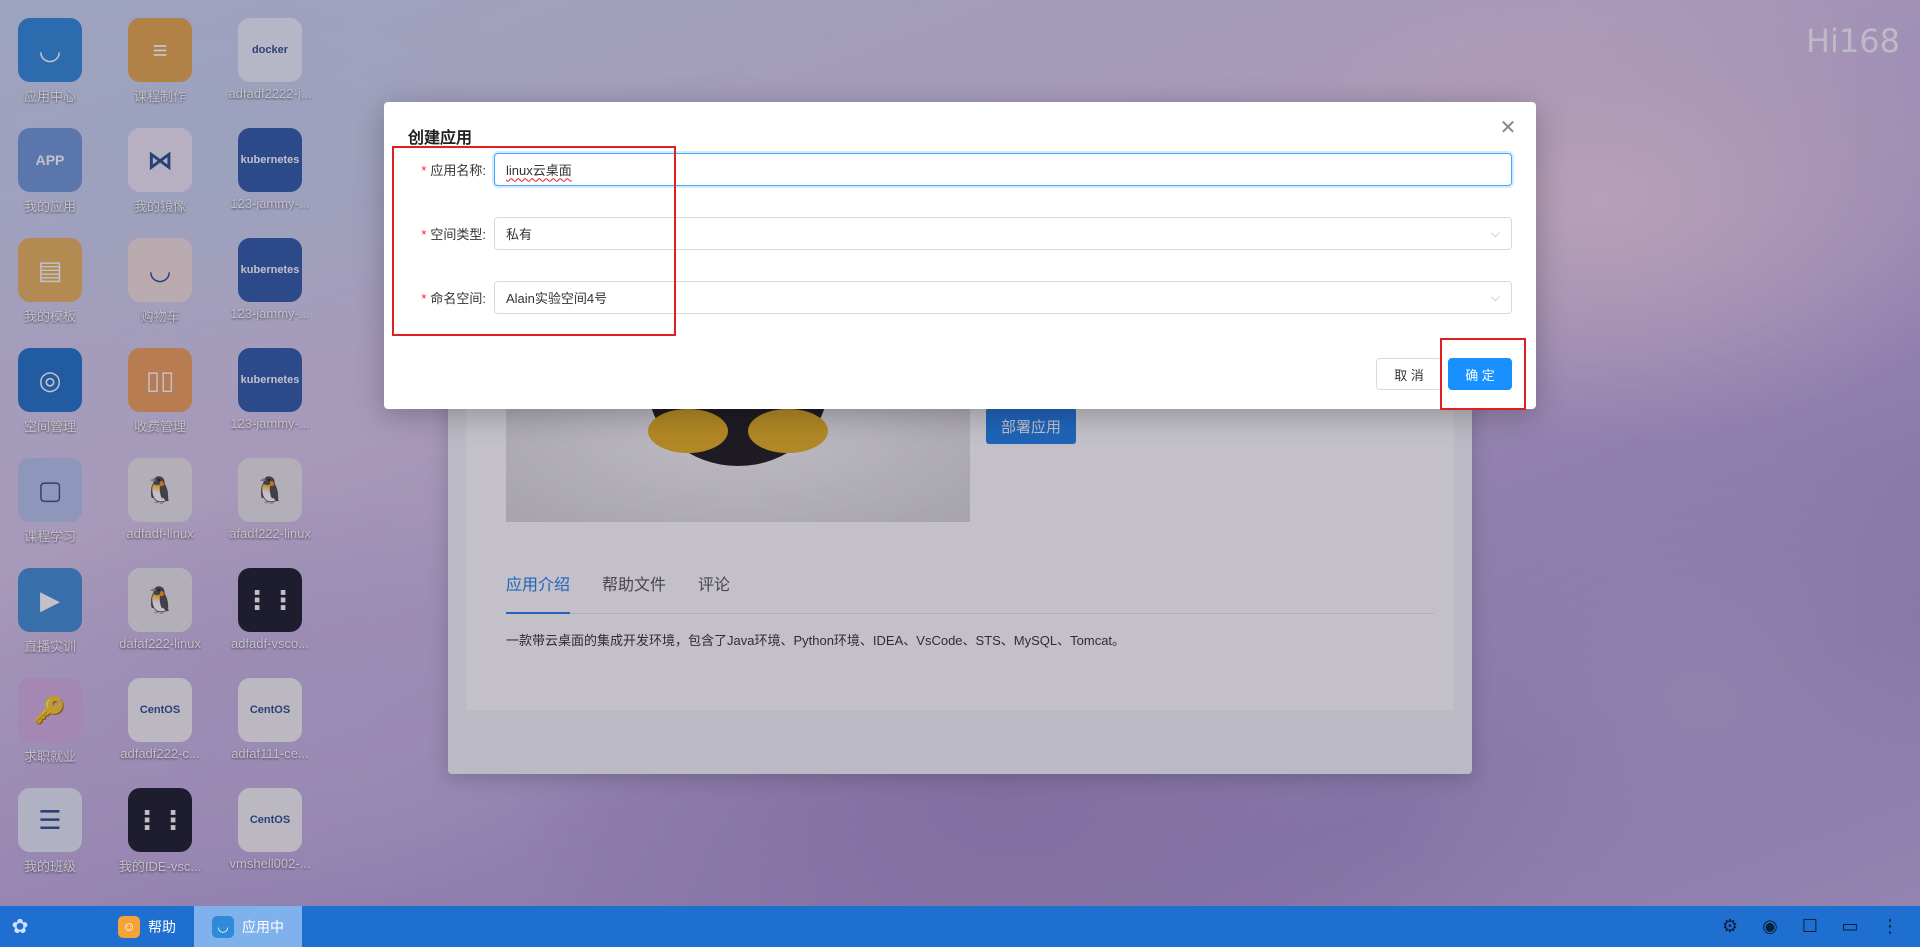  Describe the element at coordinates (534, 241) in the screenshot. I see `annotation-box-form` at that location.